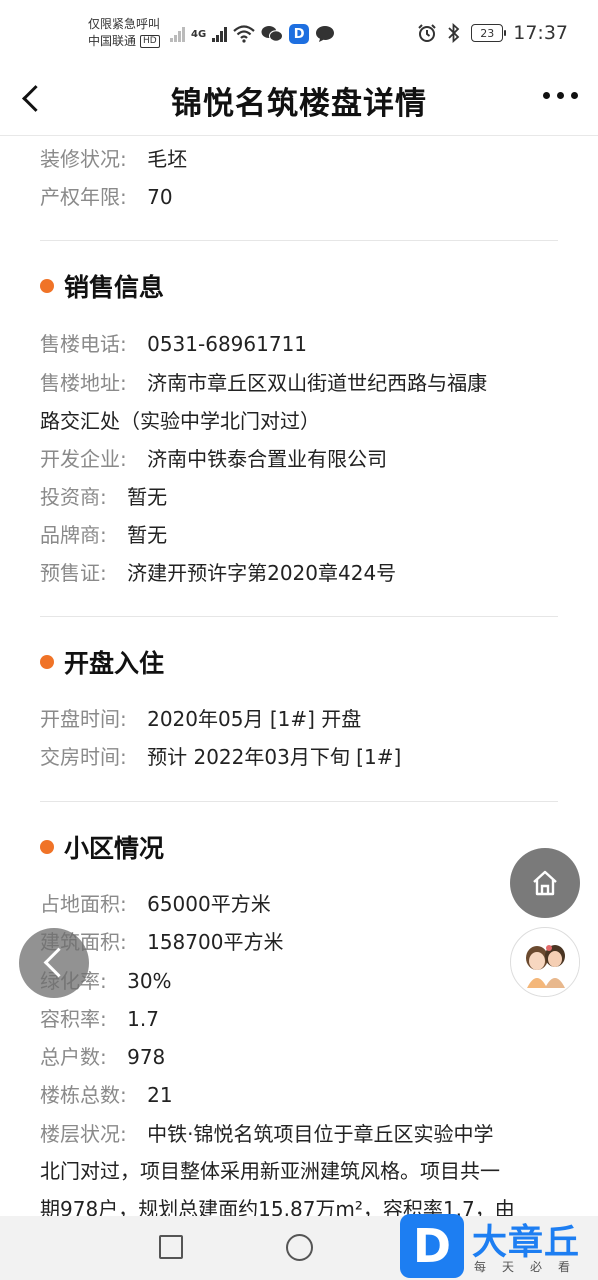 This screenshot has width=598, height=1280. What do you see at coordinates (150, 41) in the screenshot?
I see `hd-badge: HD` at bounding box center [150, 41].